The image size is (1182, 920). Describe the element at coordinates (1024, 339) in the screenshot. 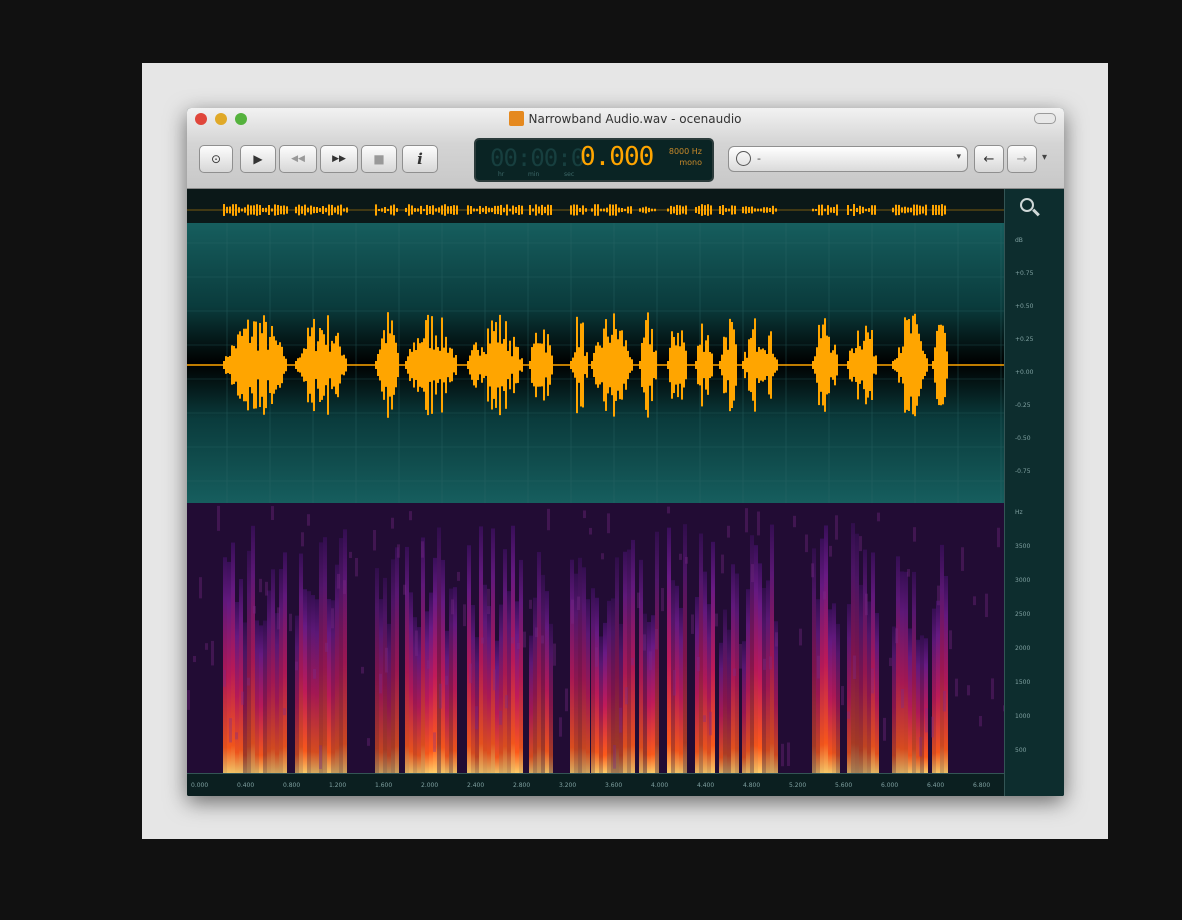

I see `amplitude-tick: +0.25` at that location.